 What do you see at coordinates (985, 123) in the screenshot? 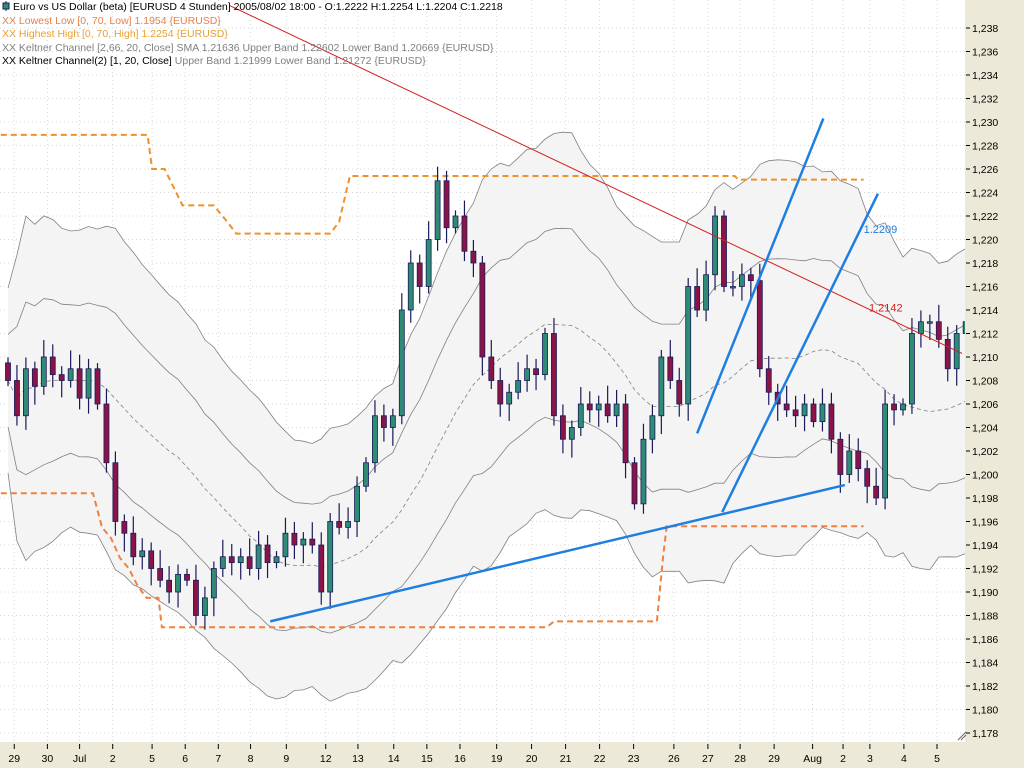
I see `y-tick-label: 1,230` at bounding box center [985, 123].